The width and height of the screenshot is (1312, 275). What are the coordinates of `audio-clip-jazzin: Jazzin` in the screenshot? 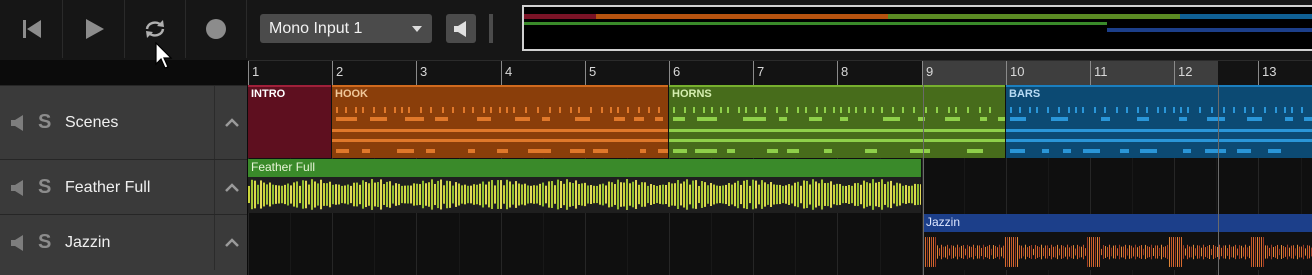 It's located at (1117, 242).